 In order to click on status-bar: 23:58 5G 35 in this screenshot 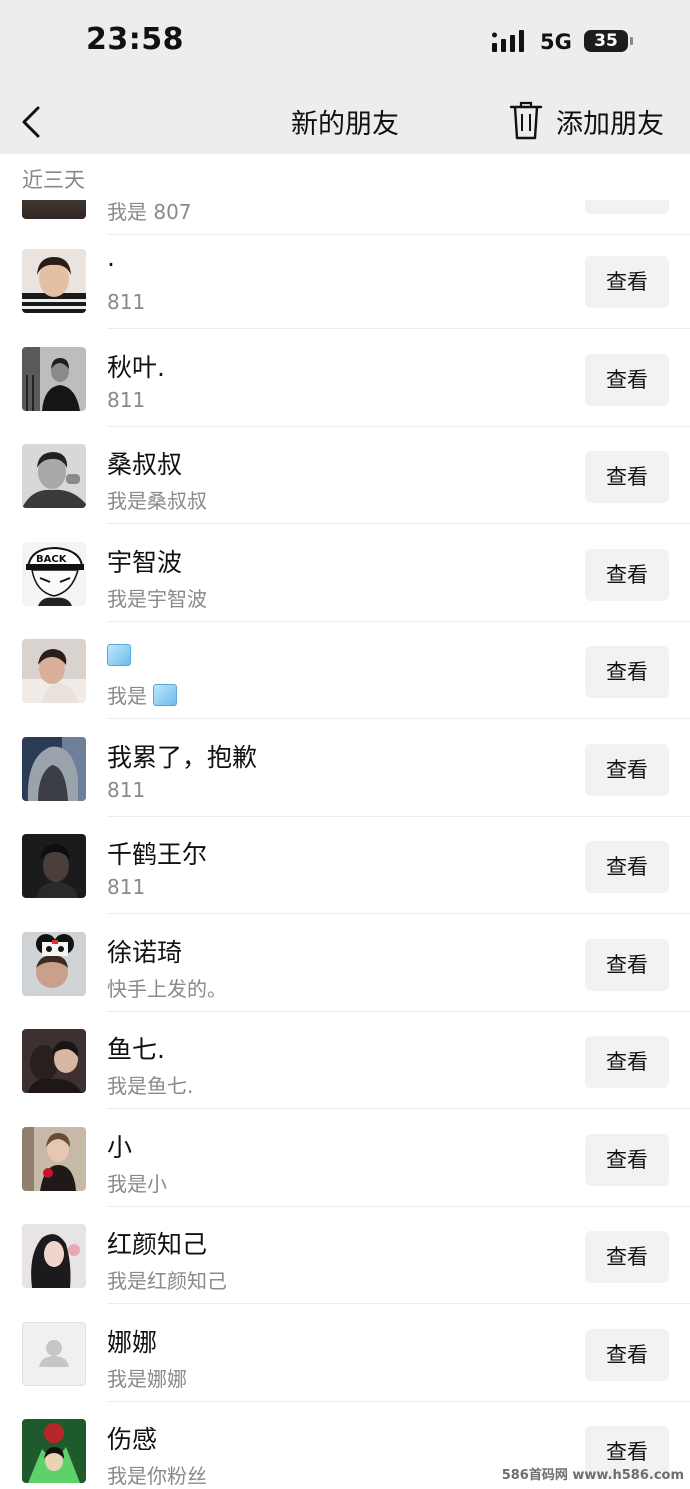, I will do `click(345, 44)`.